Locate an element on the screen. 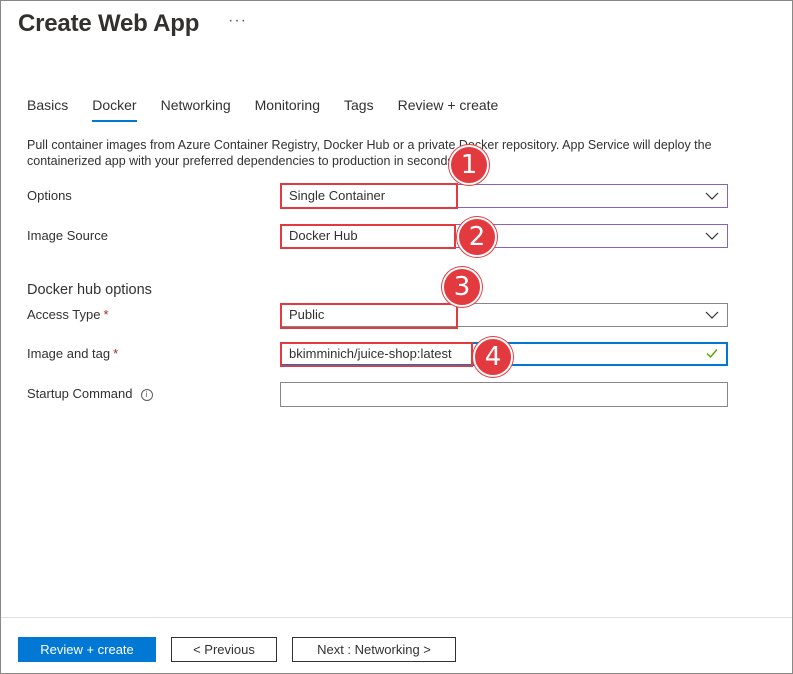 The height and width of the screenshot is (674, 793). image-source-value: Docker Hub is located at coordinates (323, 235).